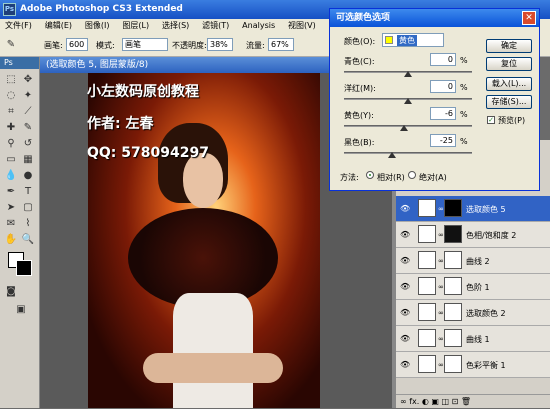 This screenshot has height=409, width=550. I want to click on magic-wand-icon: ✦, so click(28, 96).